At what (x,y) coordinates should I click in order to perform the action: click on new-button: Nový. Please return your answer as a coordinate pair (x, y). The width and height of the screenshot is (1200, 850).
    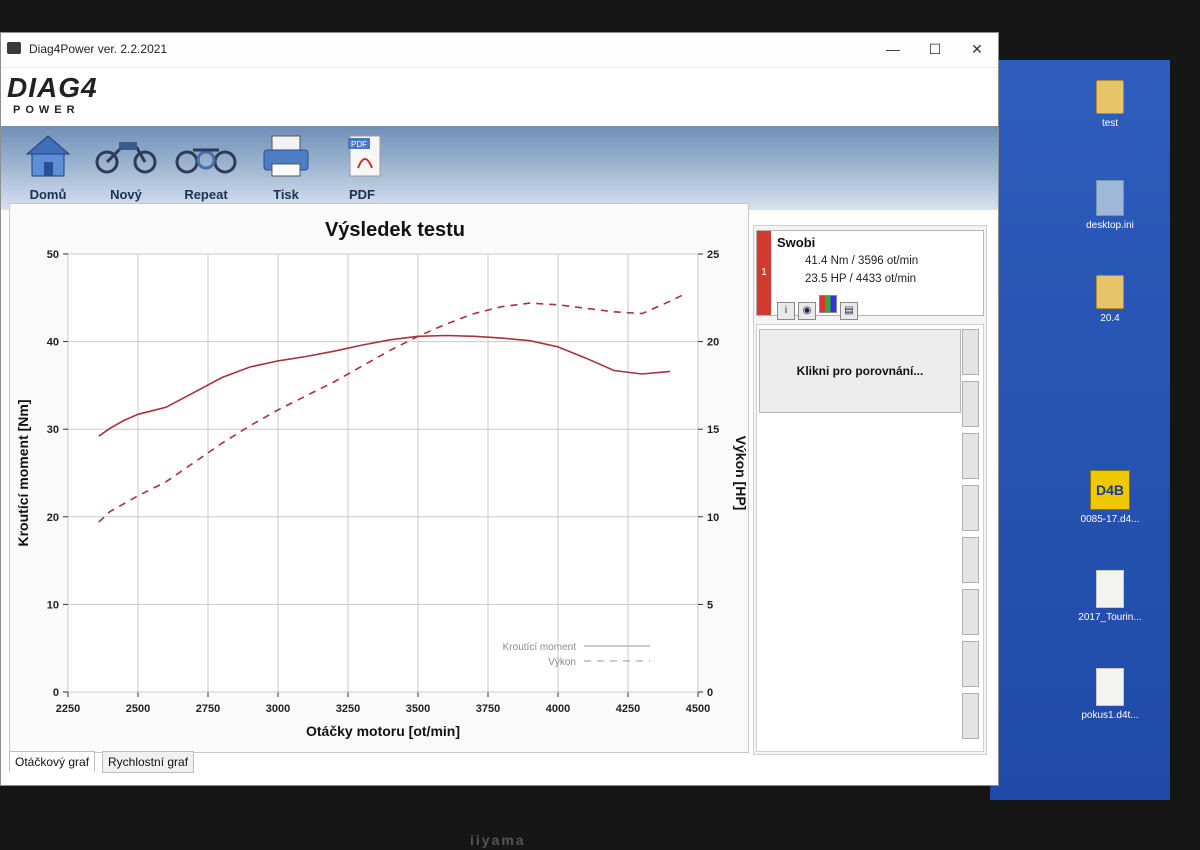
    Looking at the image, I should click on (126, 167).